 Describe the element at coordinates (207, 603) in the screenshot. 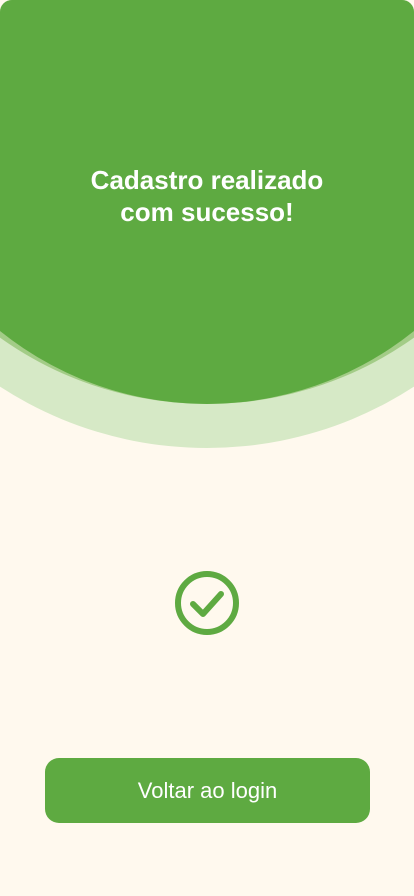

I see `check-circle-icon` at that location.